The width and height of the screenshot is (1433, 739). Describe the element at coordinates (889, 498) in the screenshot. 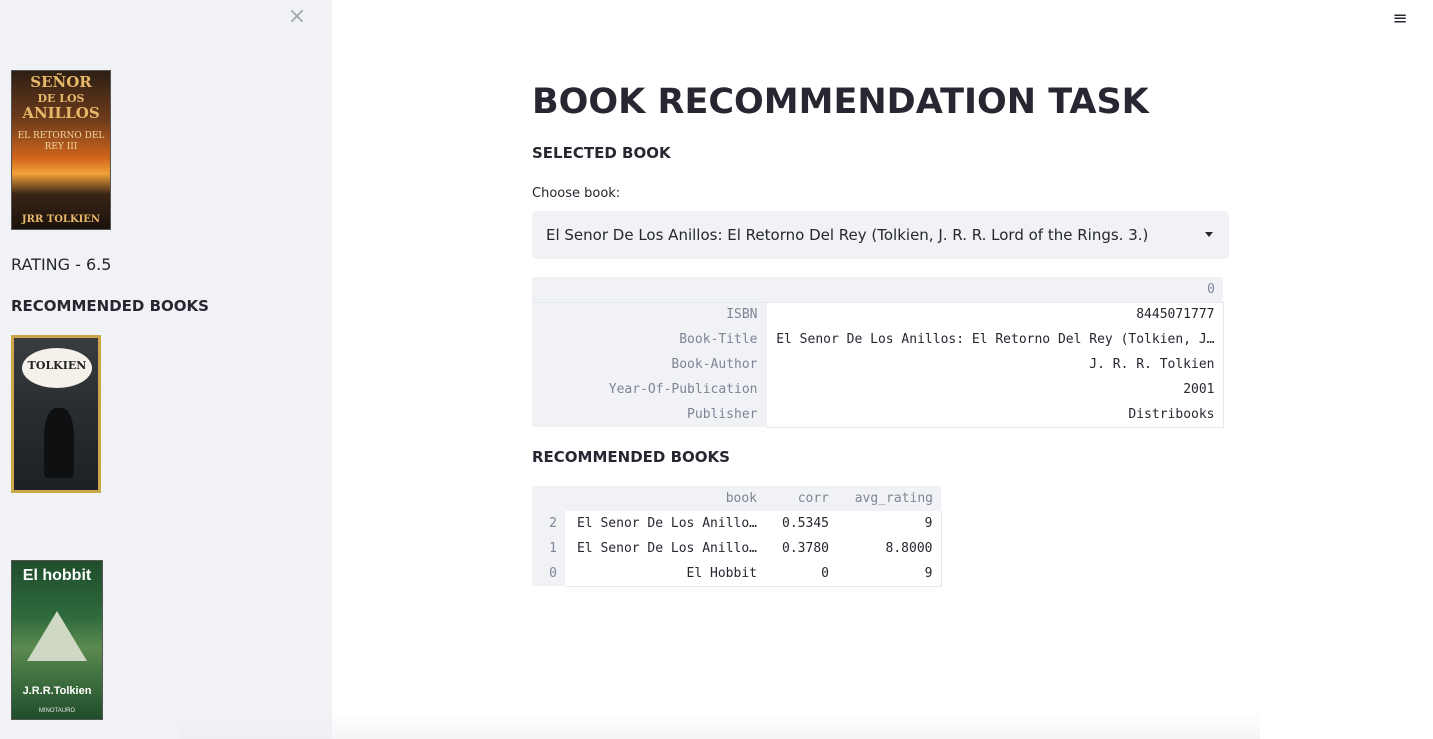

I see `avg-rating-header-cell: avg_rating` at that location.